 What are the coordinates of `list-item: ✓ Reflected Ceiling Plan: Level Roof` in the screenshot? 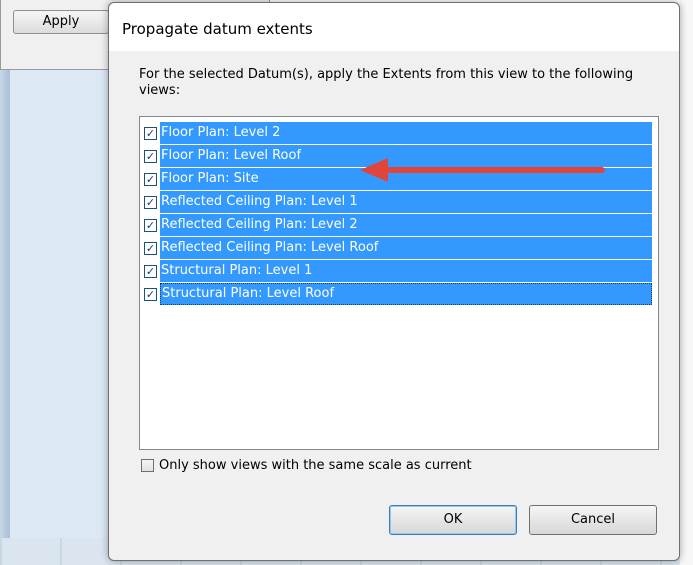 It's located at (398, 248).